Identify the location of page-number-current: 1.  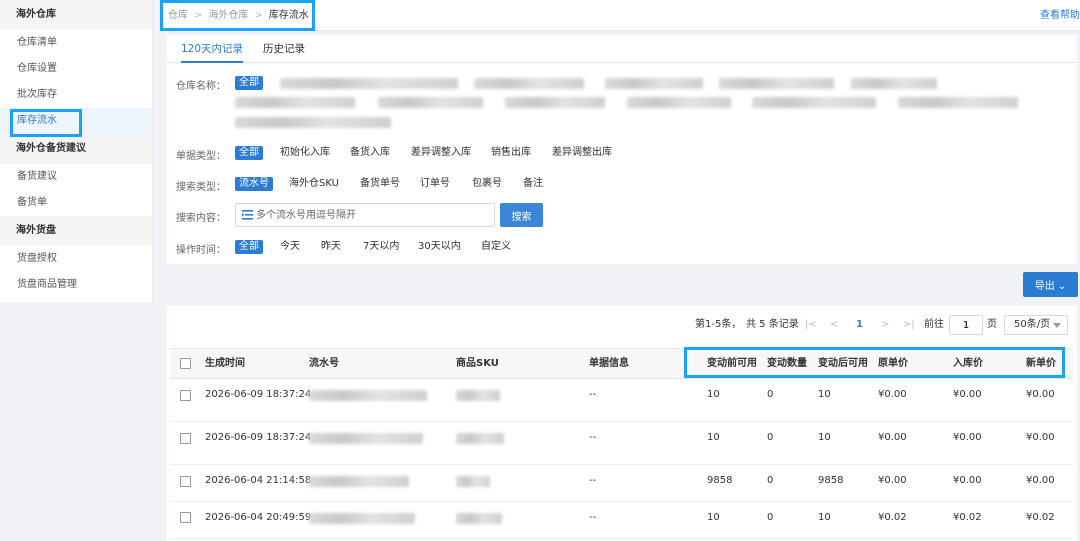
(859, 325).